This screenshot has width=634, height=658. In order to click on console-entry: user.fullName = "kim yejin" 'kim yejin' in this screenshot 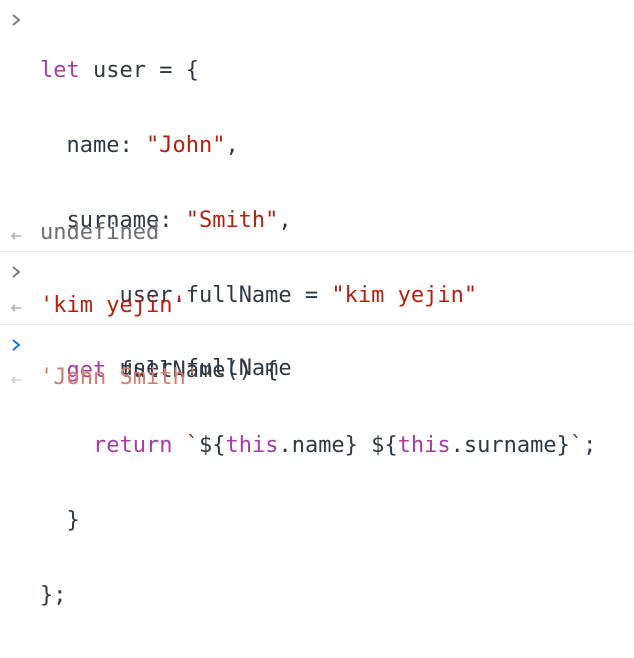, I will do `click(317, 288)`.